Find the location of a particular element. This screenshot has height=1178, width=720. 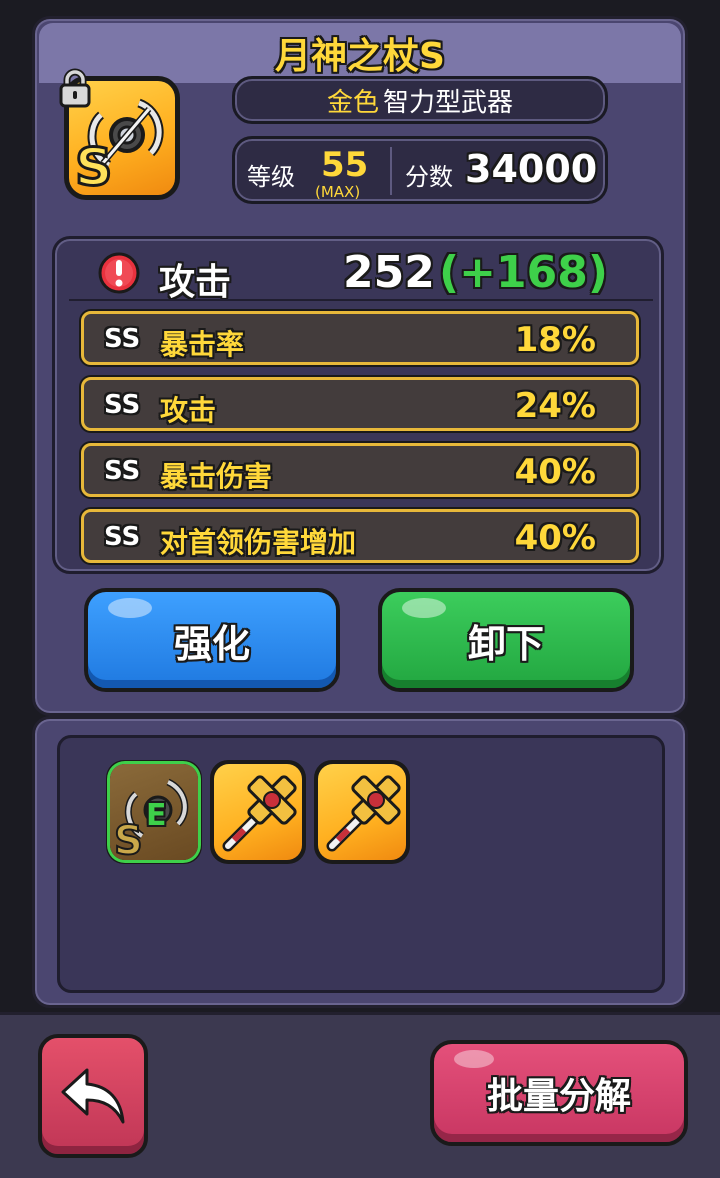

sub-stat-row: SS 暴击率 18% is located at coordinates (360, 338).